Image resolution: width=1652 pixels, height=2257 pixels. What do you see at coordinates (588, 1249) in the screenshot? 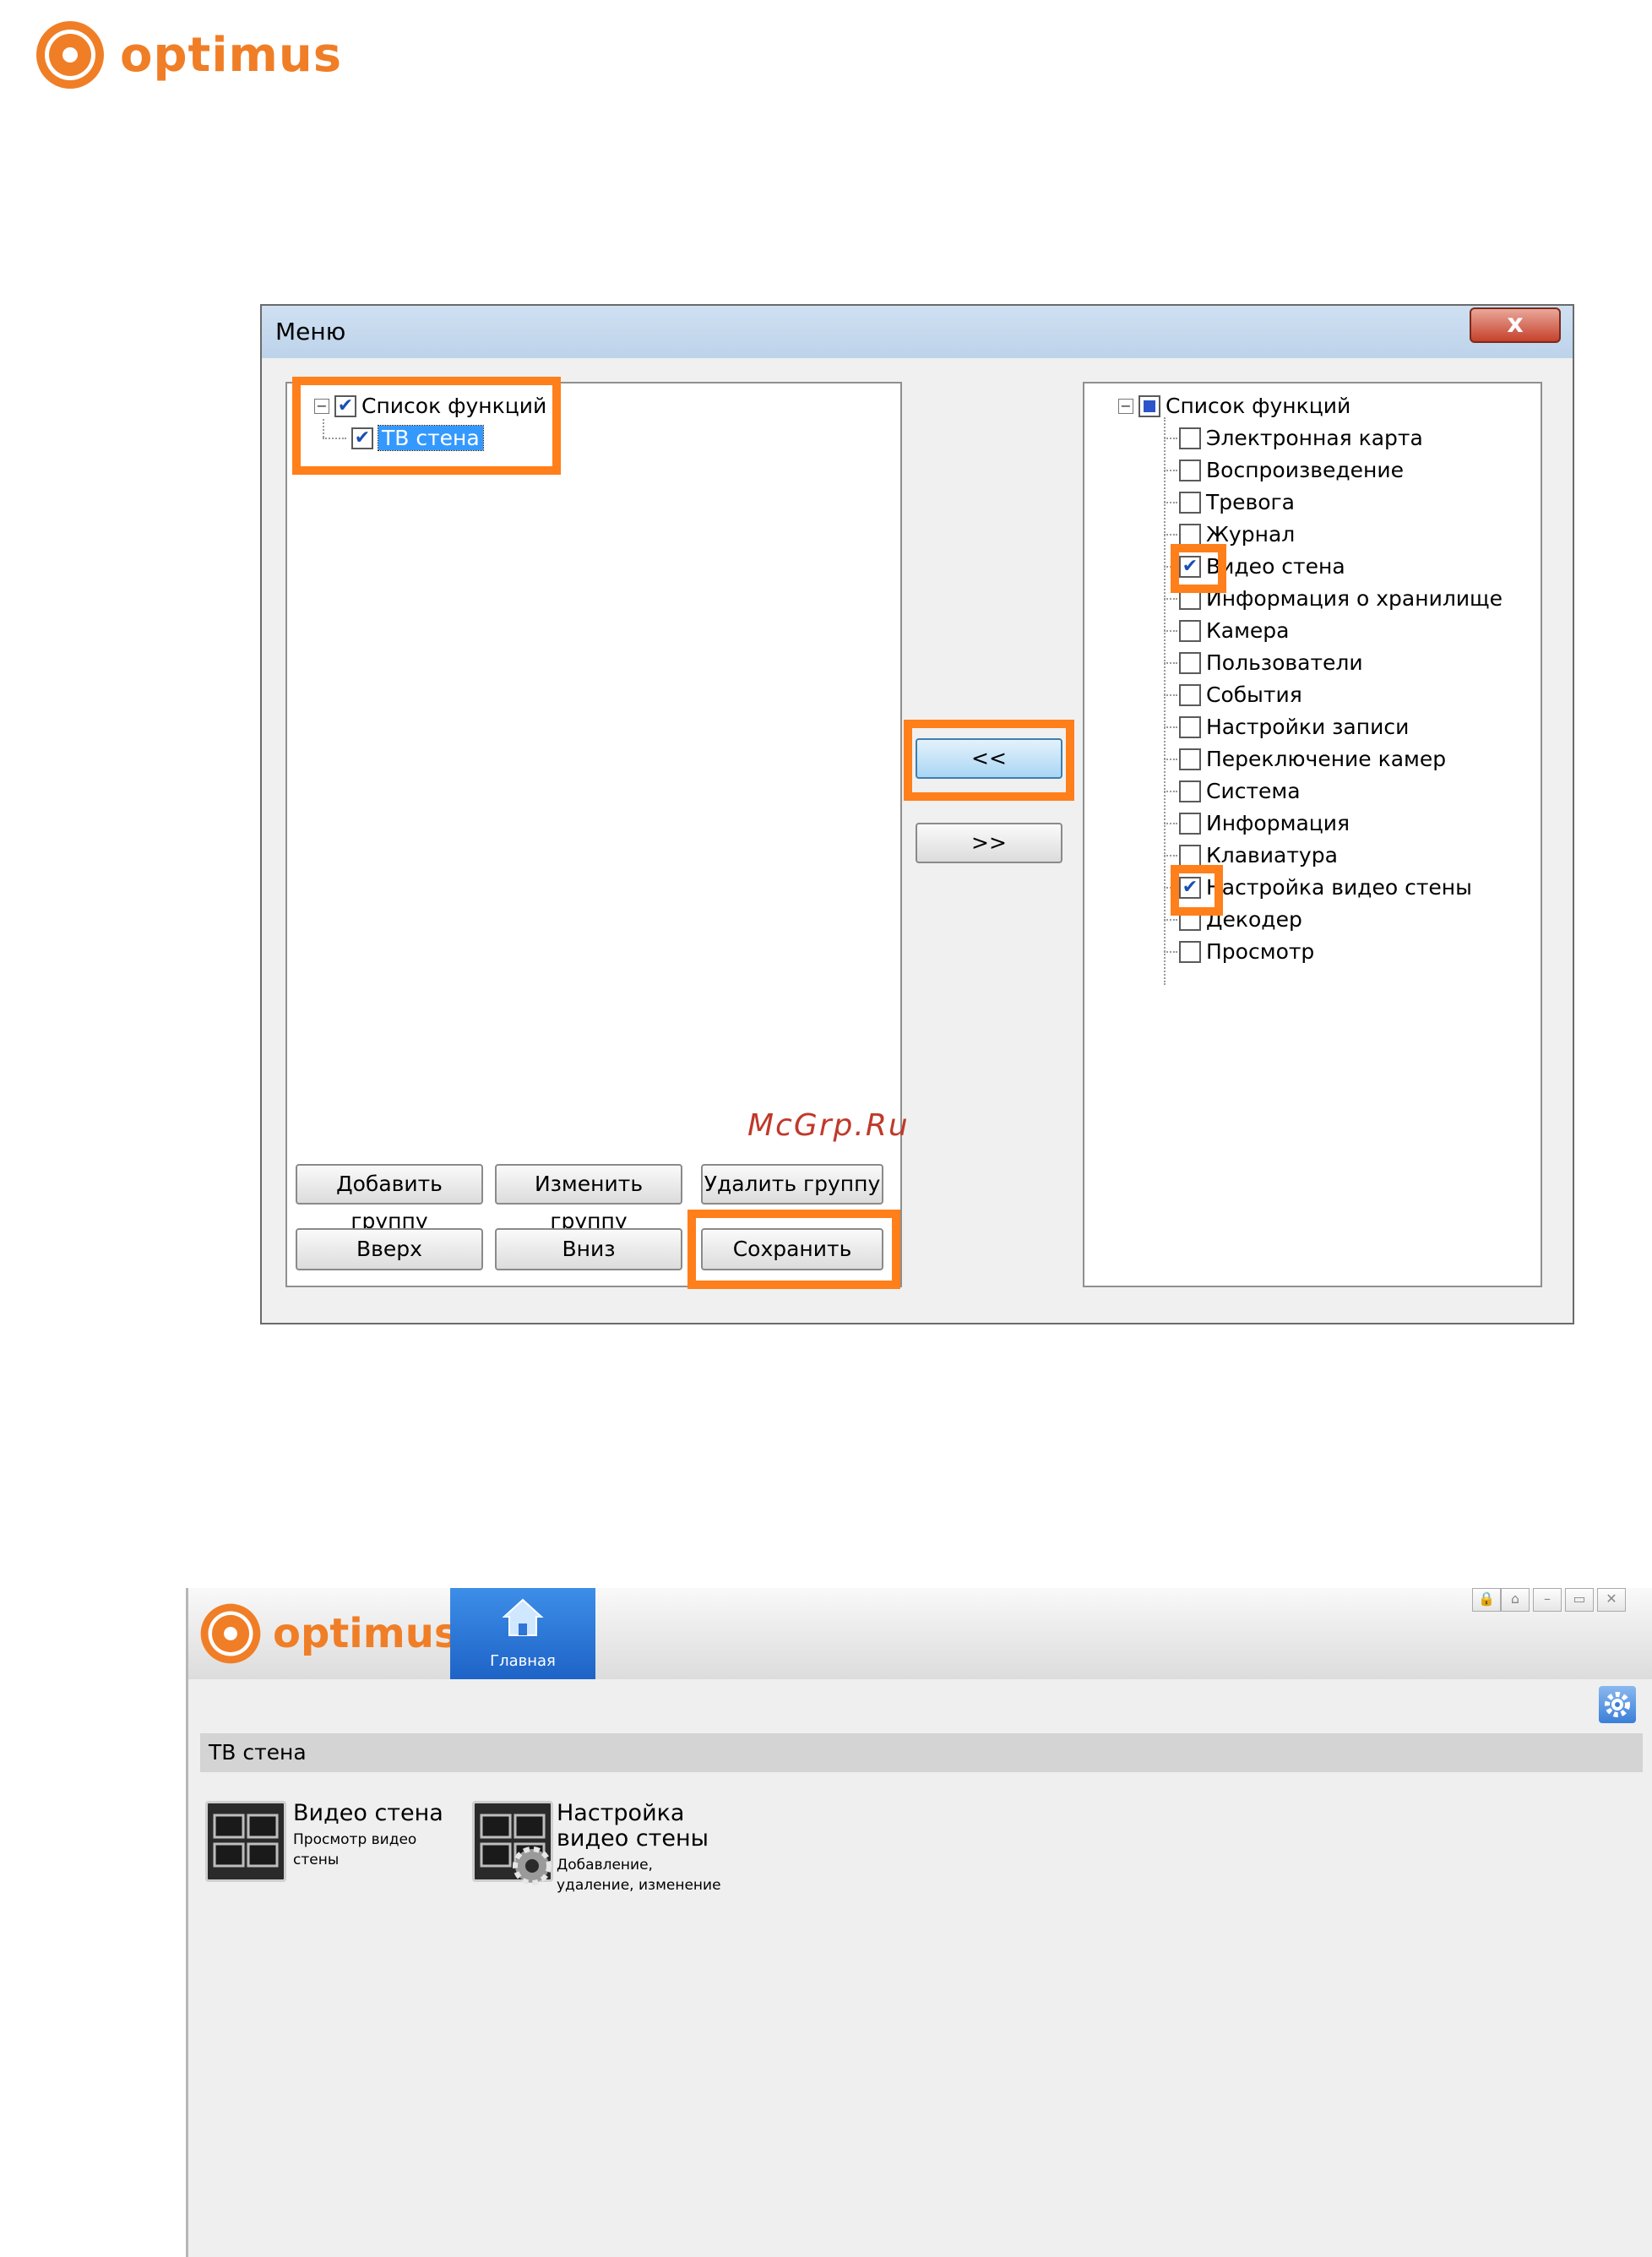
I see `down-button: Вниз` at bounding box center [588, 1249].